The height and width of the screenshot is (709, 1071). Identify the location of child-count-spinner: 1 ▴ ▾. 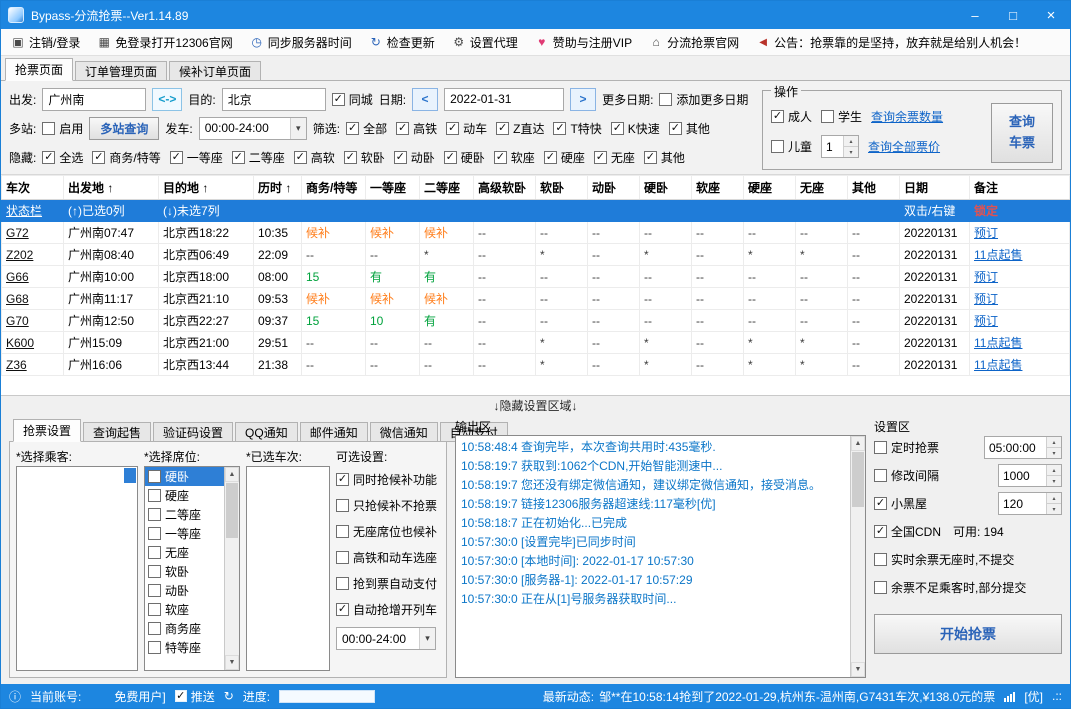
(840, 146).